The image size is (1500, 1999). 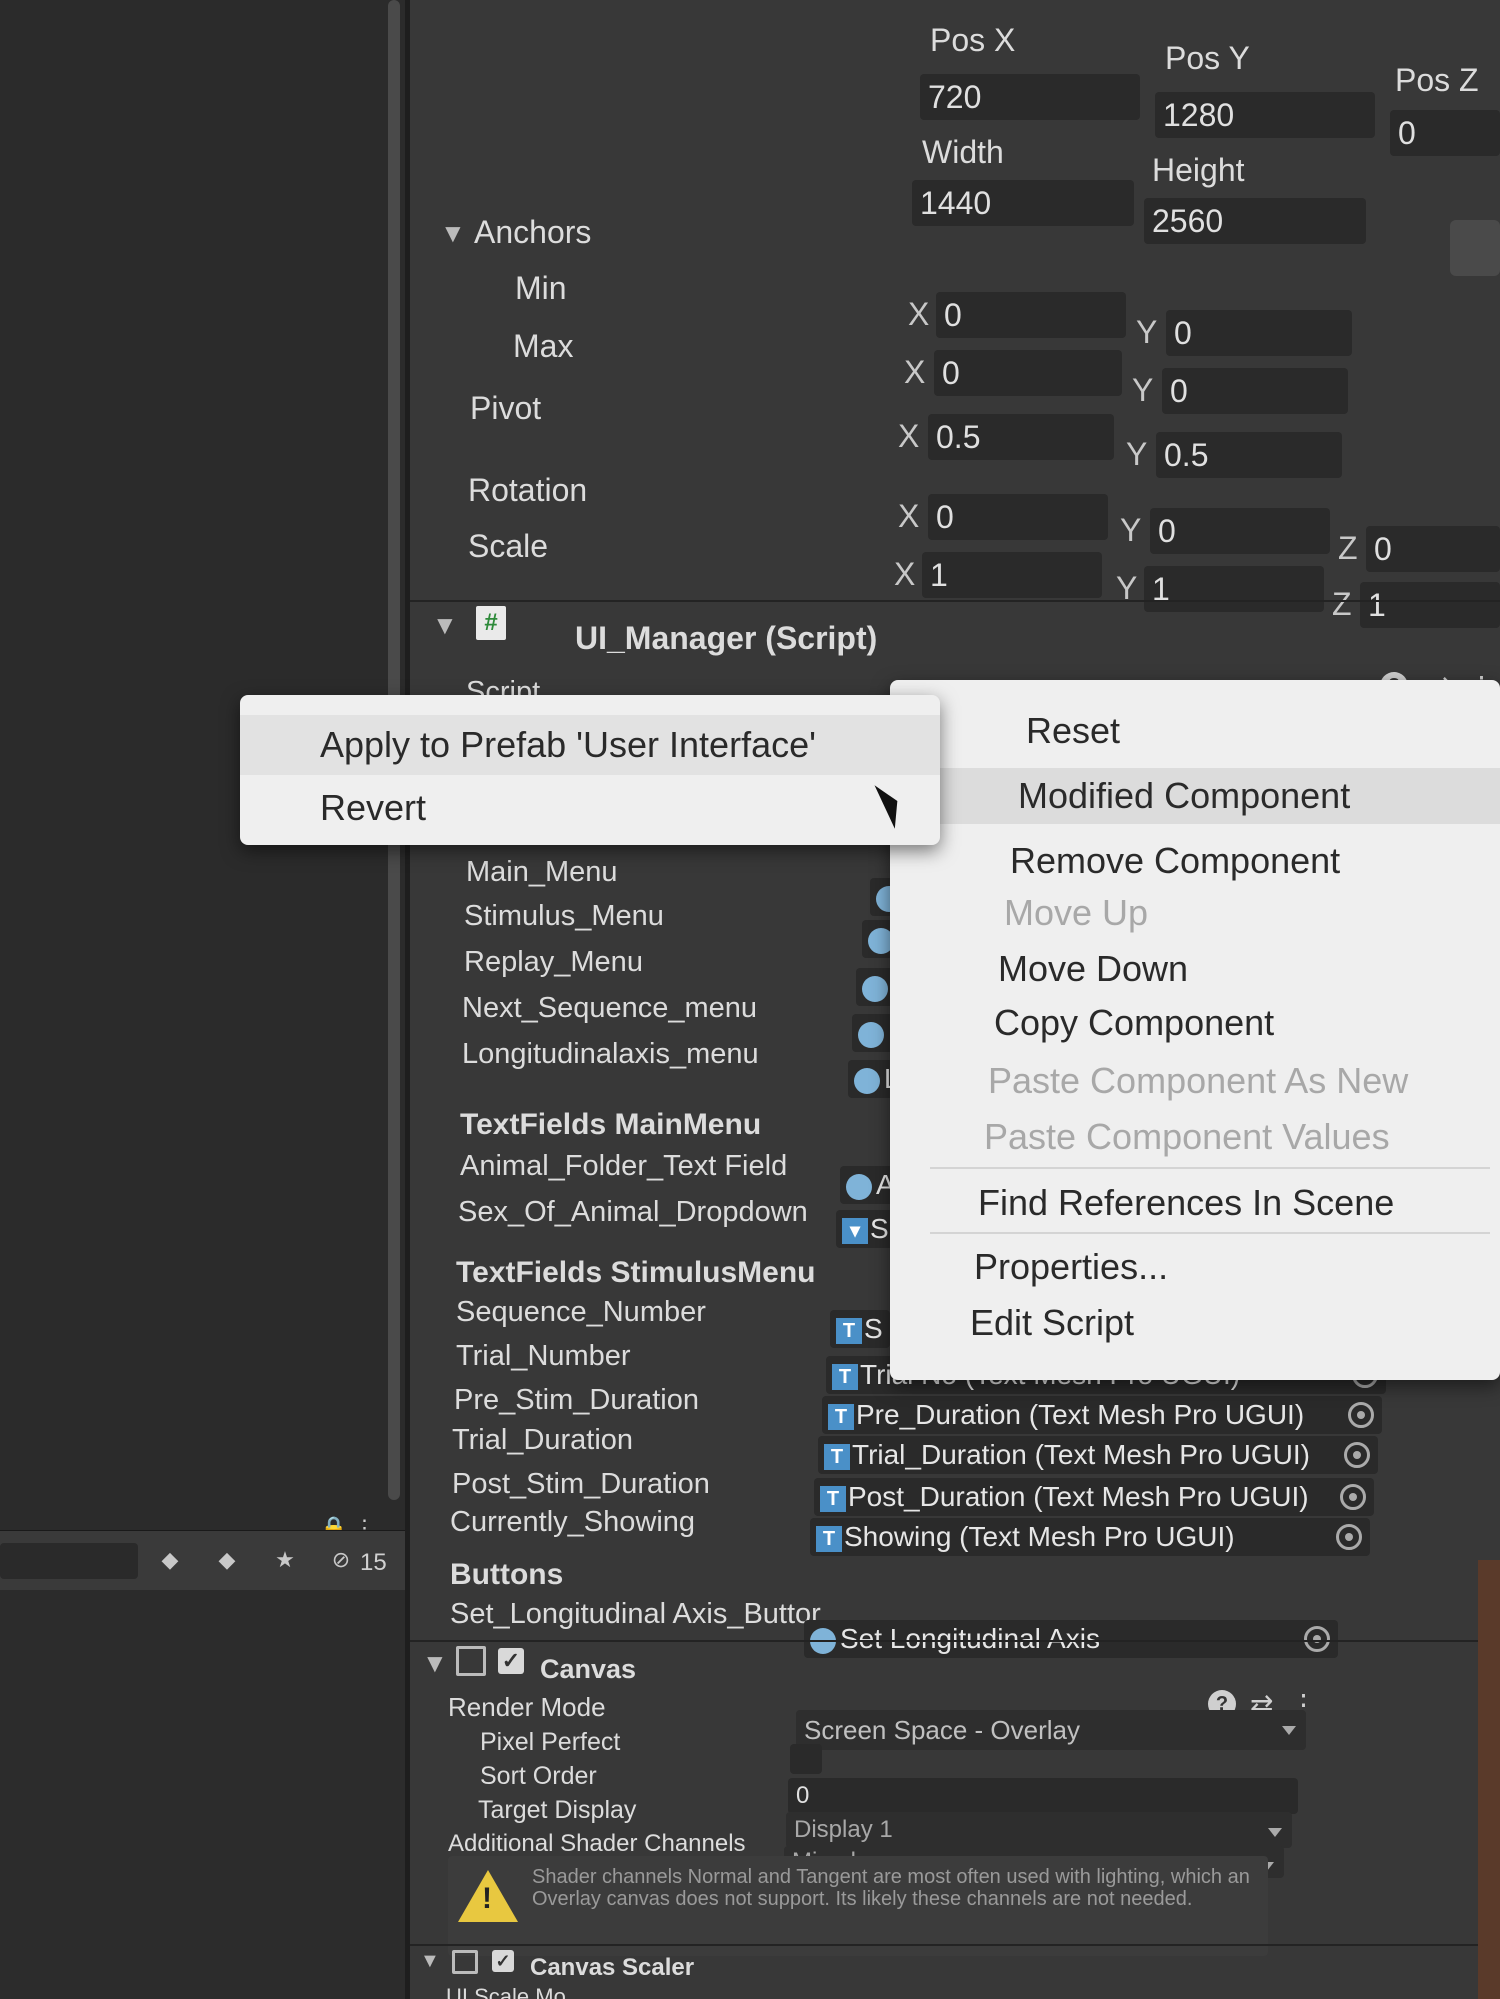 I want to click on menu-item-edit-script: Edit Script, so click(x=1052, y=1323).